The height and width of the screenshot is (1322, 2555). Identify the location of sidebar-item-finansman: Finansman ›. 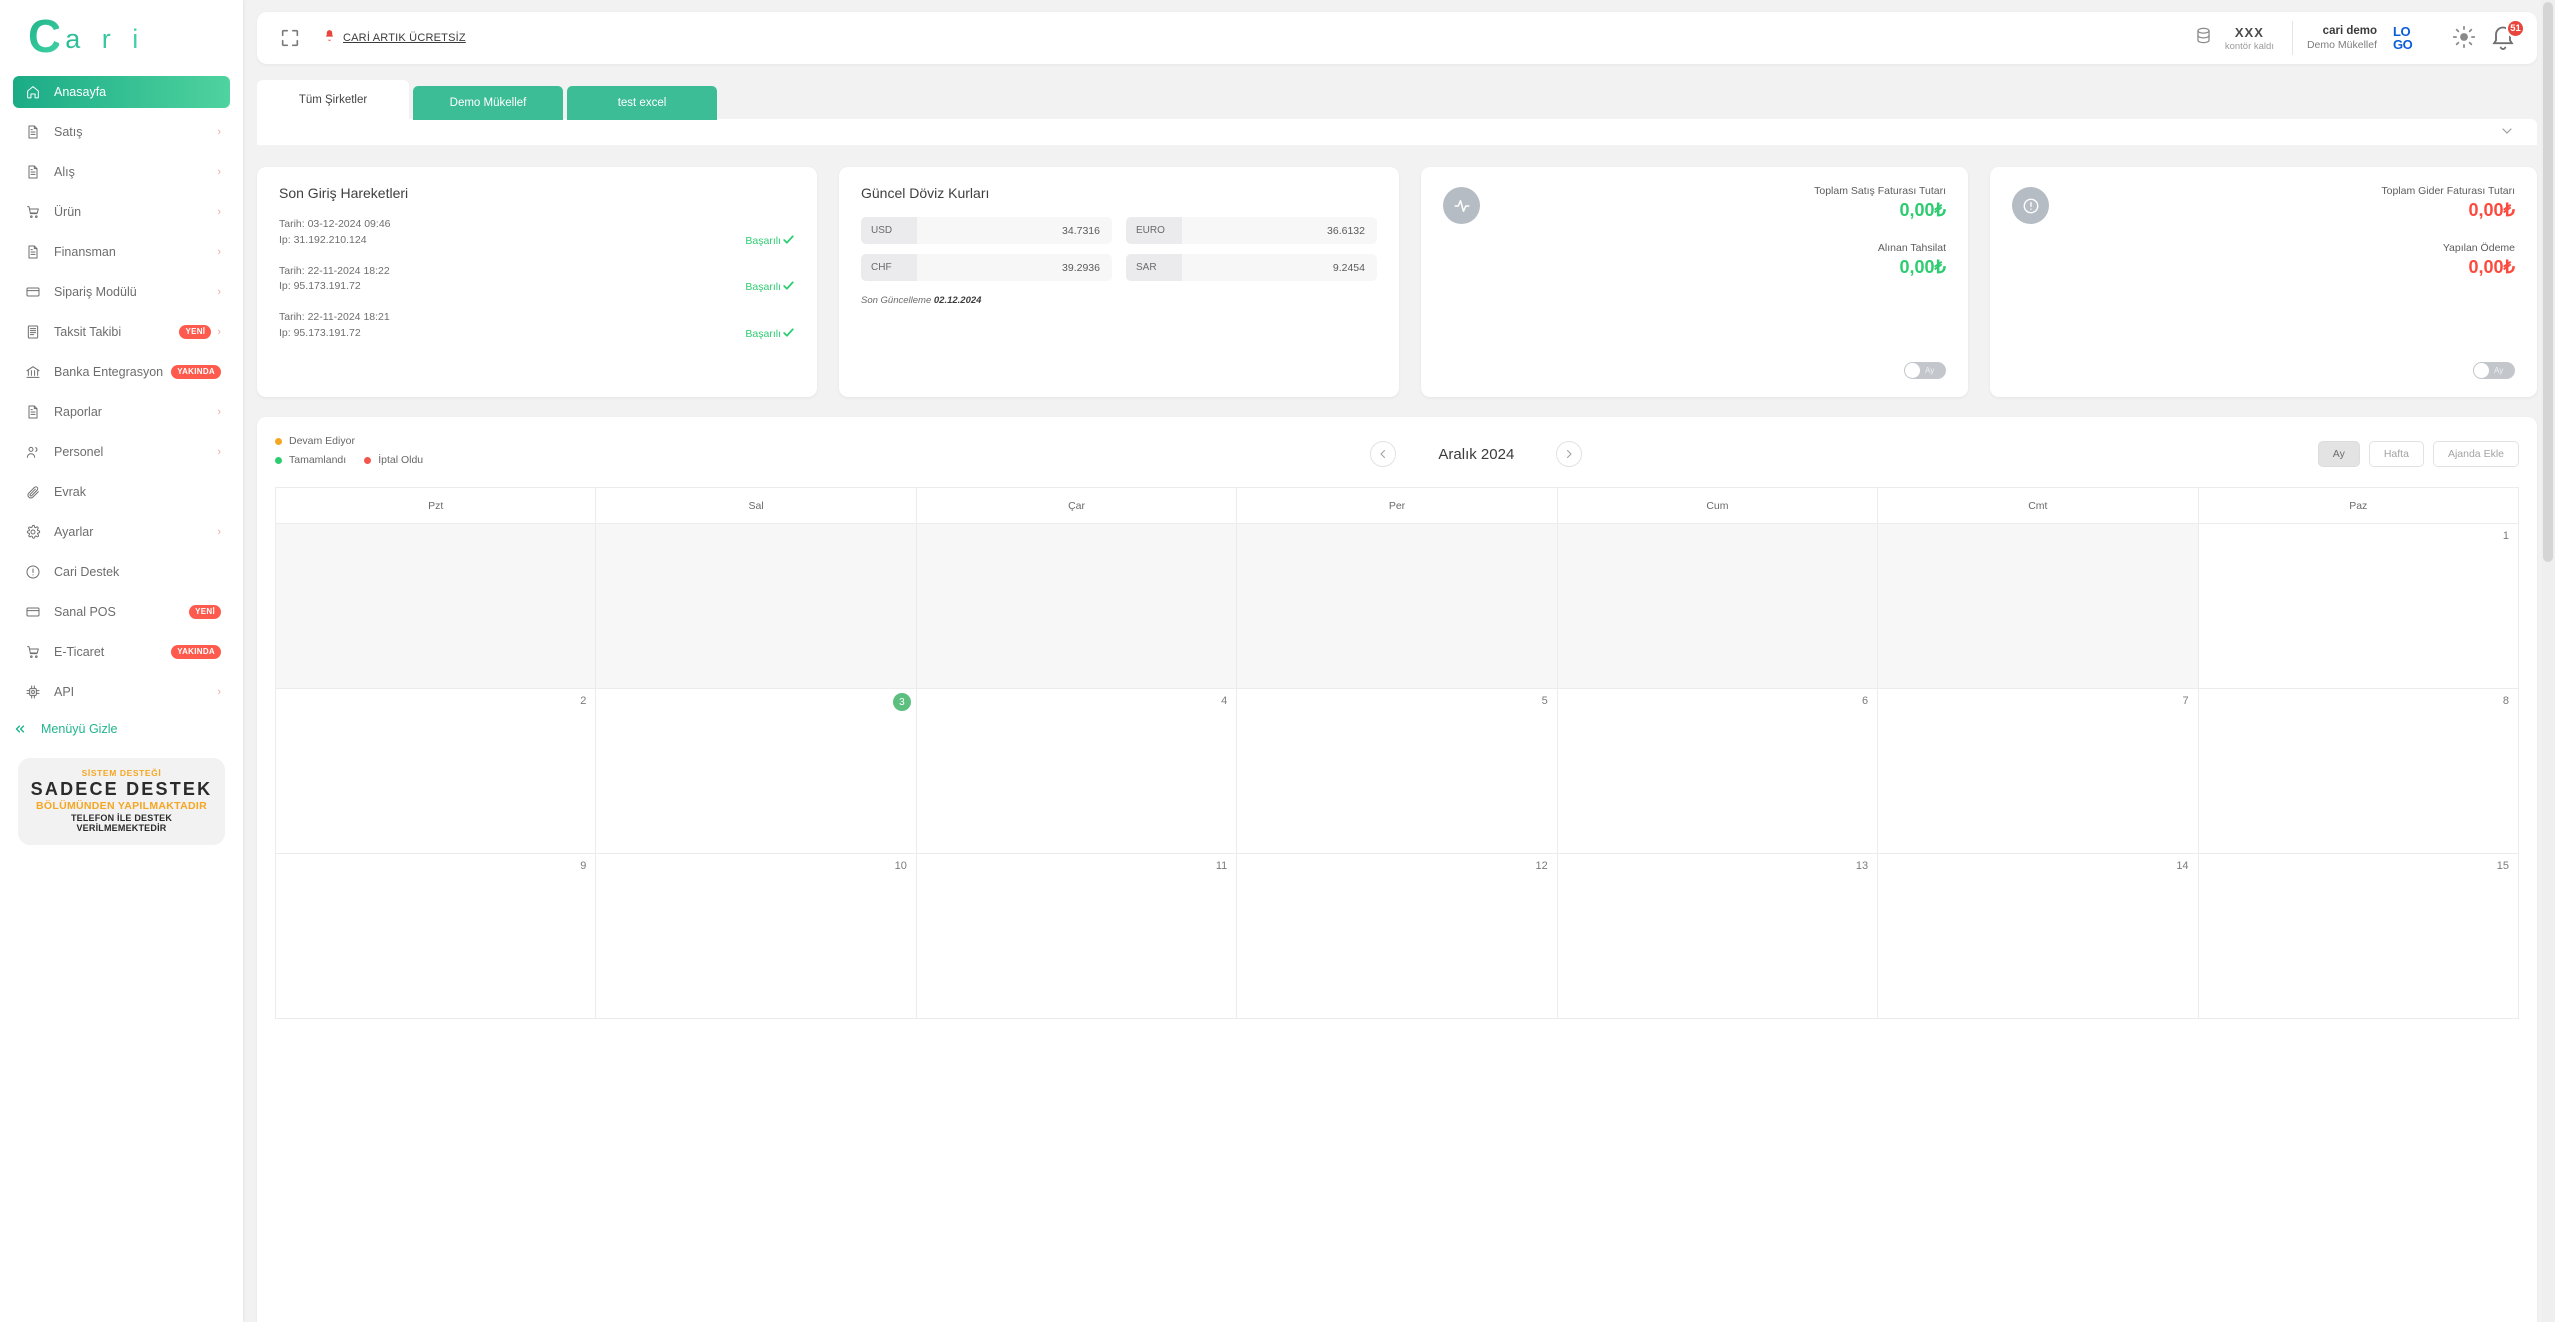
(121, 252).